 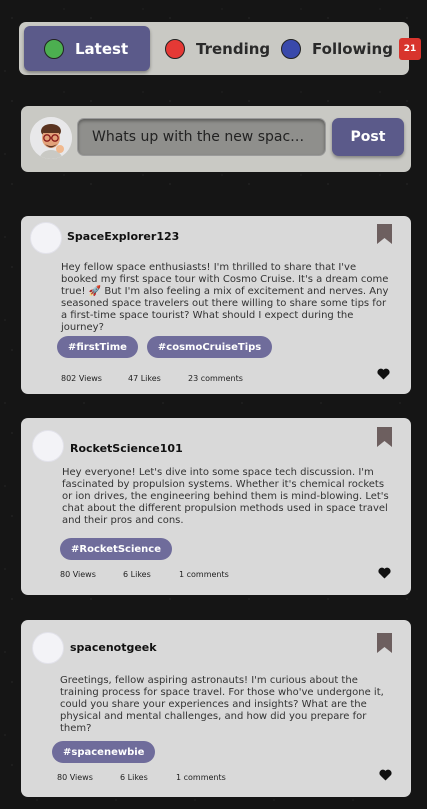 I want to click on red-dot-icon, so click(x=175, y=48).